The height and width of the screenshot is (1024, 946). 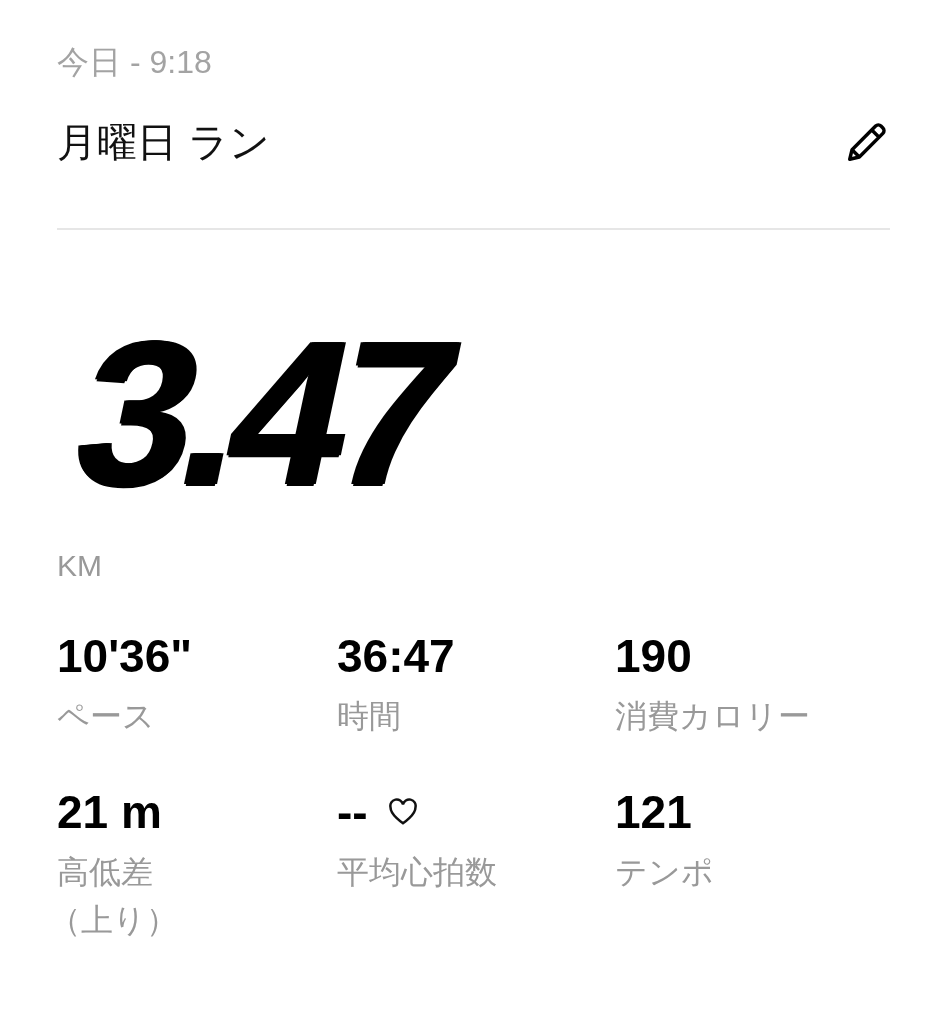 I want to click on stat-label: 平均心拍数, so click(x=417, y=872).